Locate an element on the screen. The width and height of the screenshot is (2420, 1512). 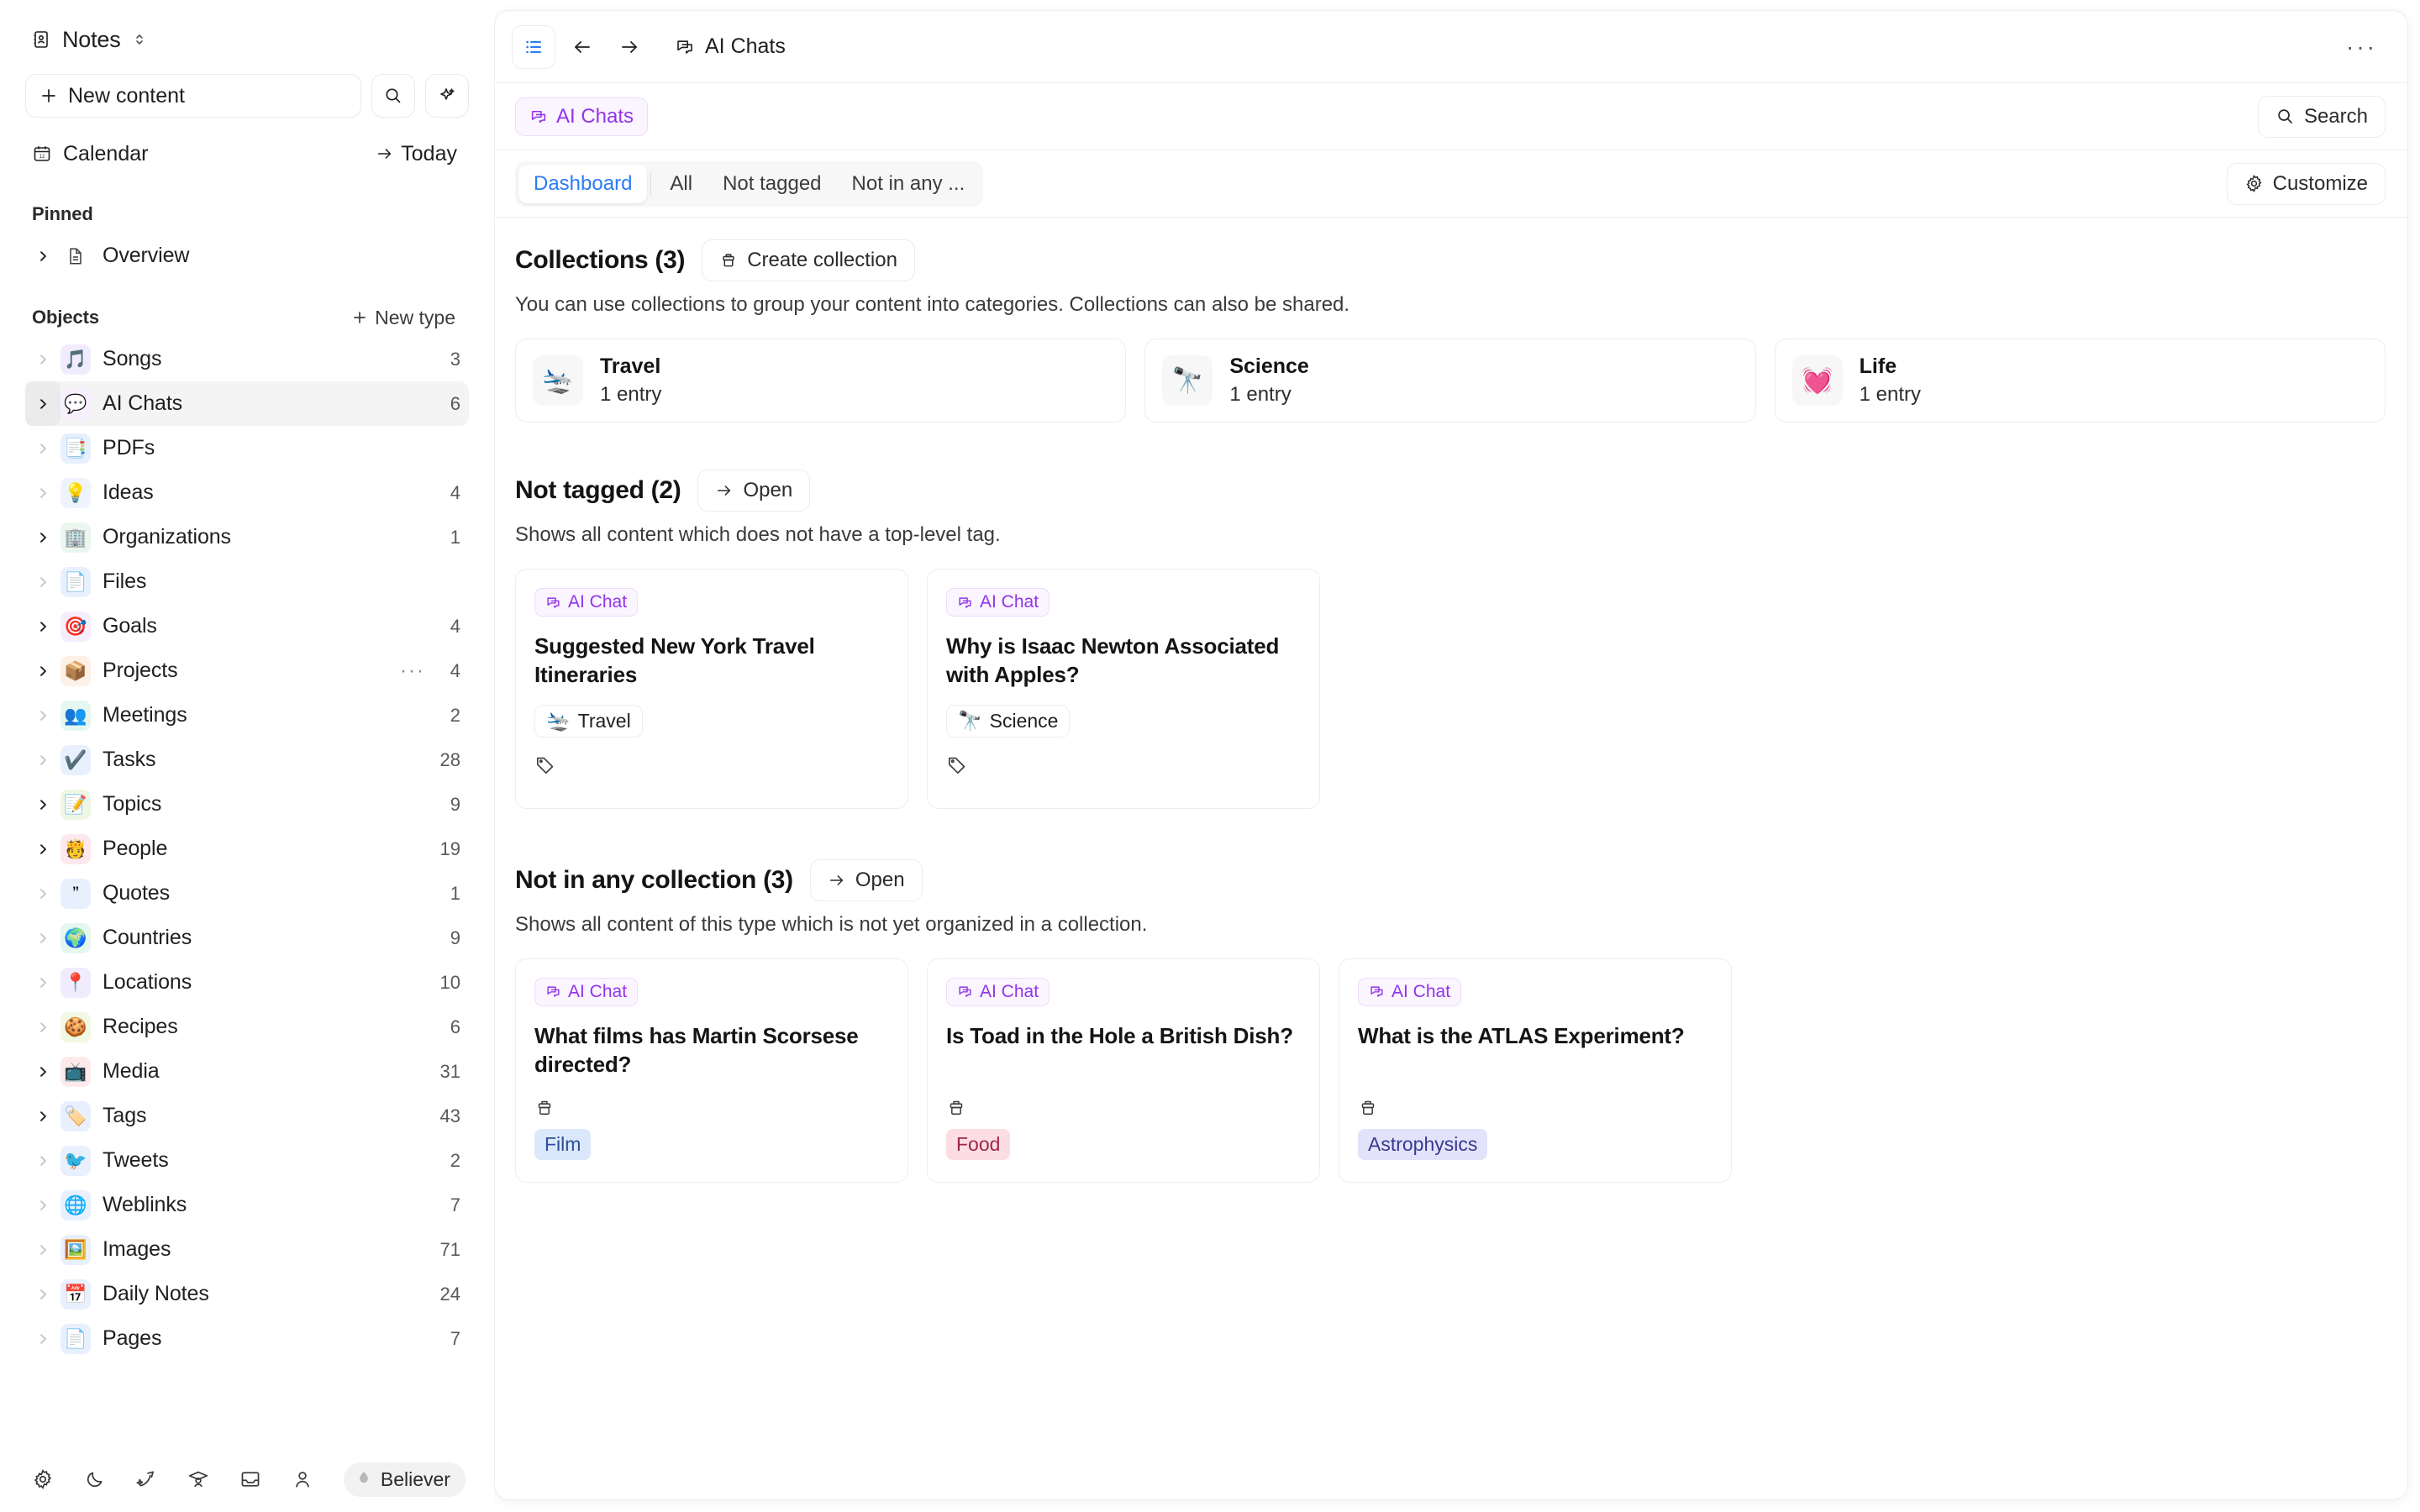
sidebar-item-ideas: 💡 Ideas 4 is located at coordinates (247, 492).